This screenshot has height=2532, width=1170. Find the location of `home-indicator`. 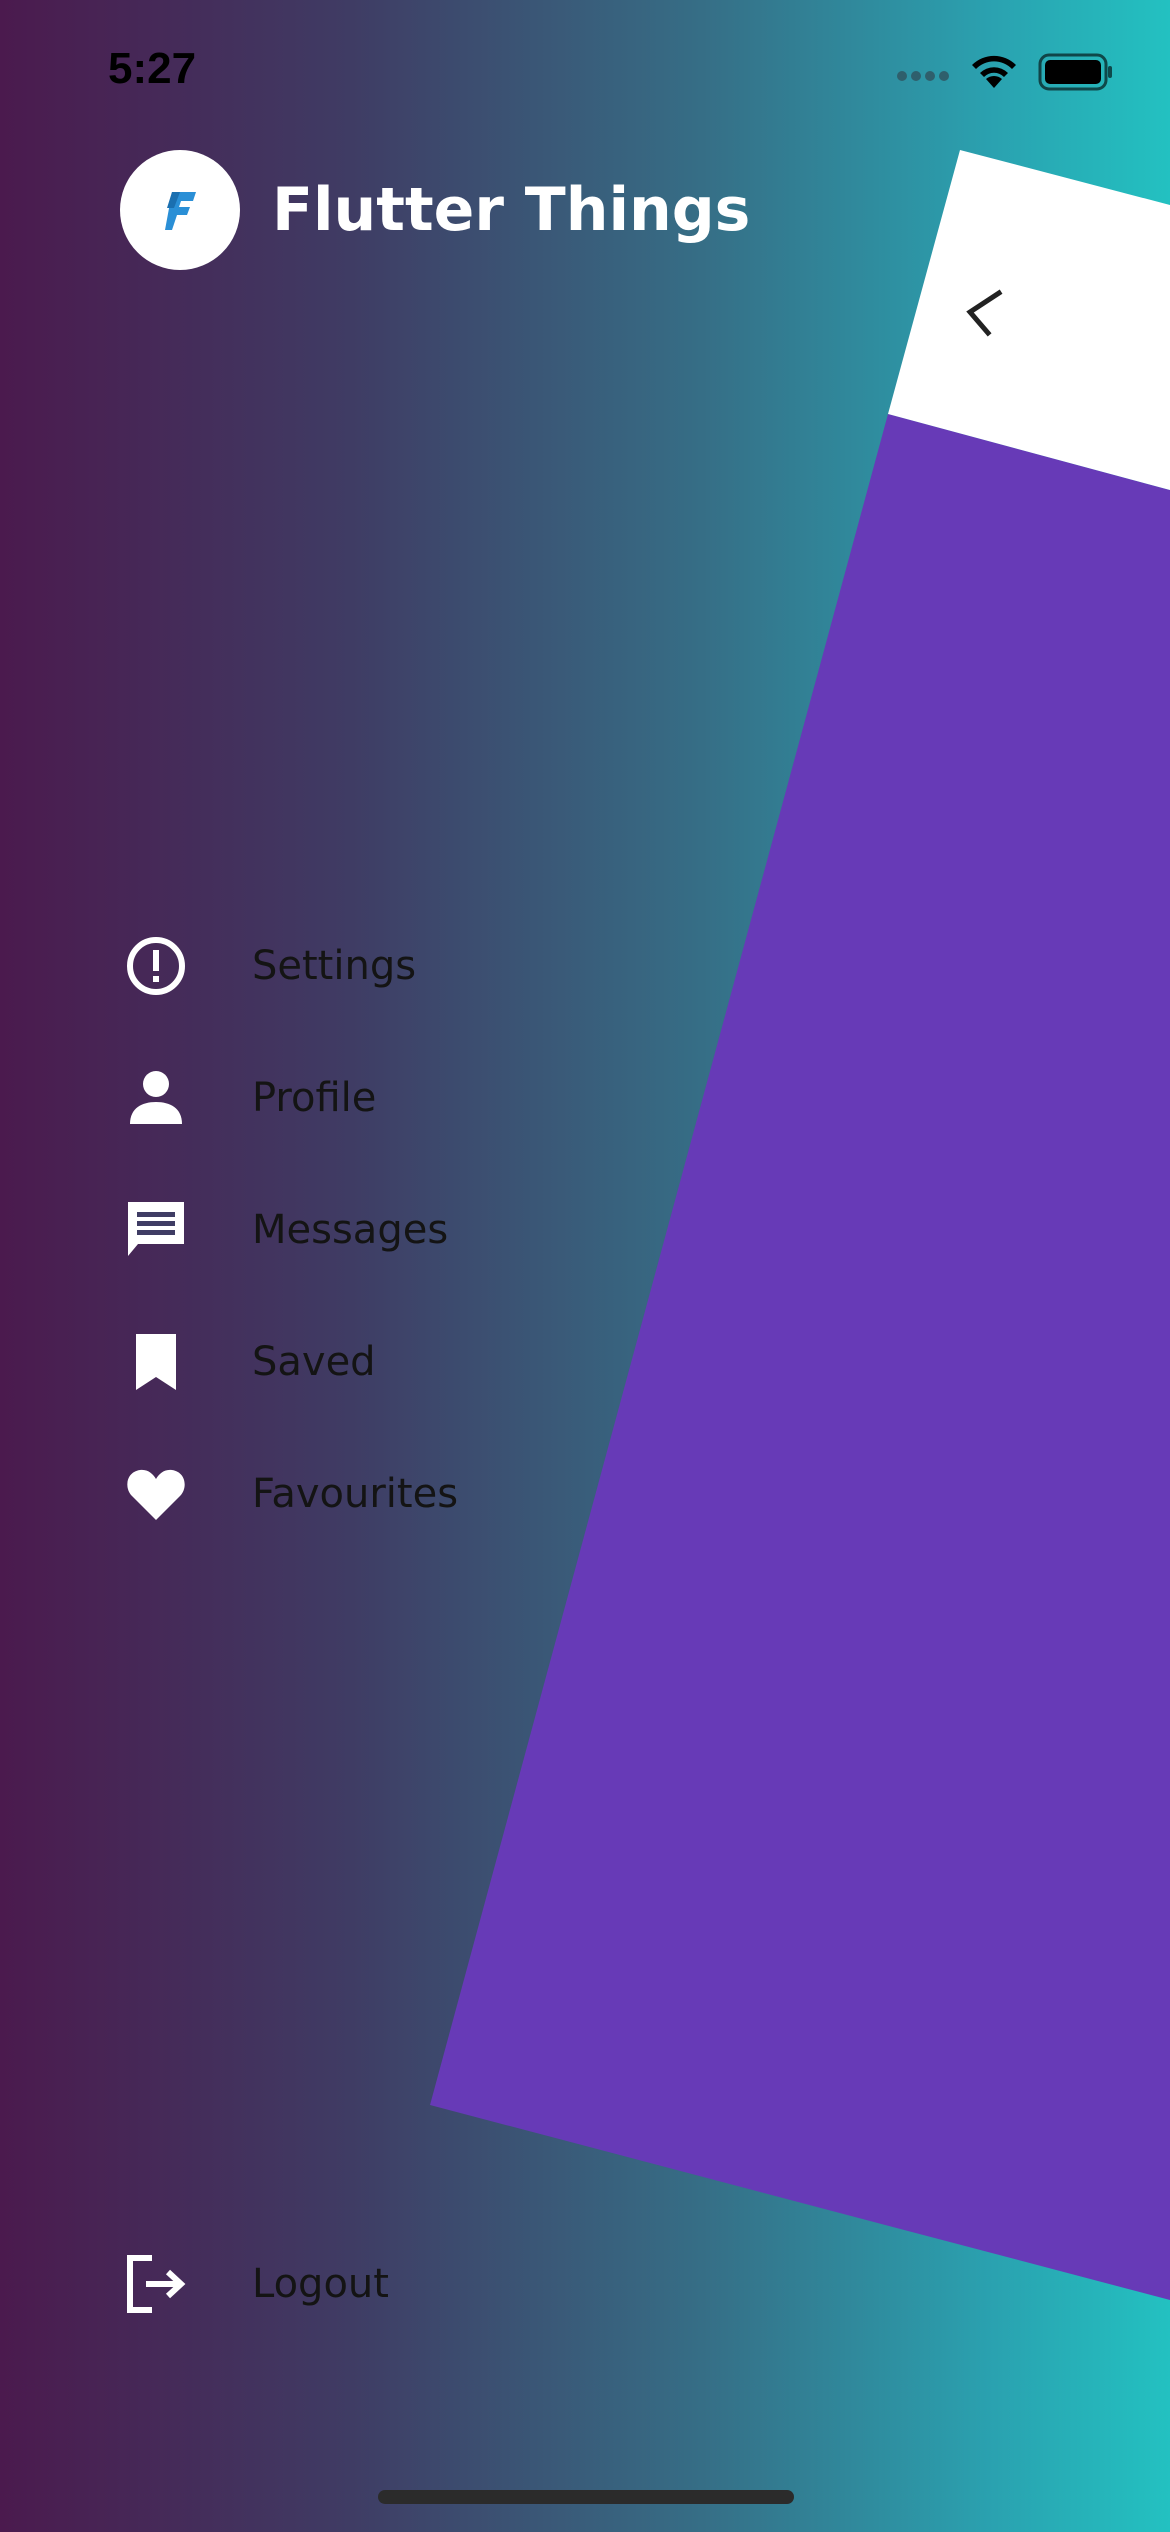

home-indicator is located at coordinates (586, 2497).